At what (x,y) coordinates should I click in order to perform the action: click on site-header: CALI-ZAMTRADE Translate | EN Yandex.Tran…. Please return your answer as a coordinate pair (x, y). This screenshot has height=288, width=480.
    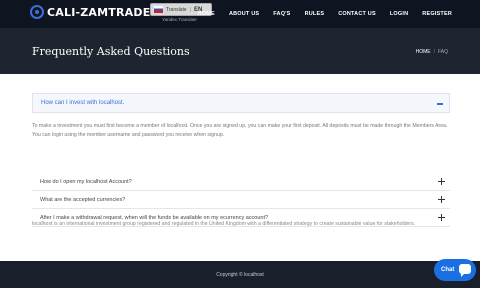
    Looking at the image, I should click on (240, 14).